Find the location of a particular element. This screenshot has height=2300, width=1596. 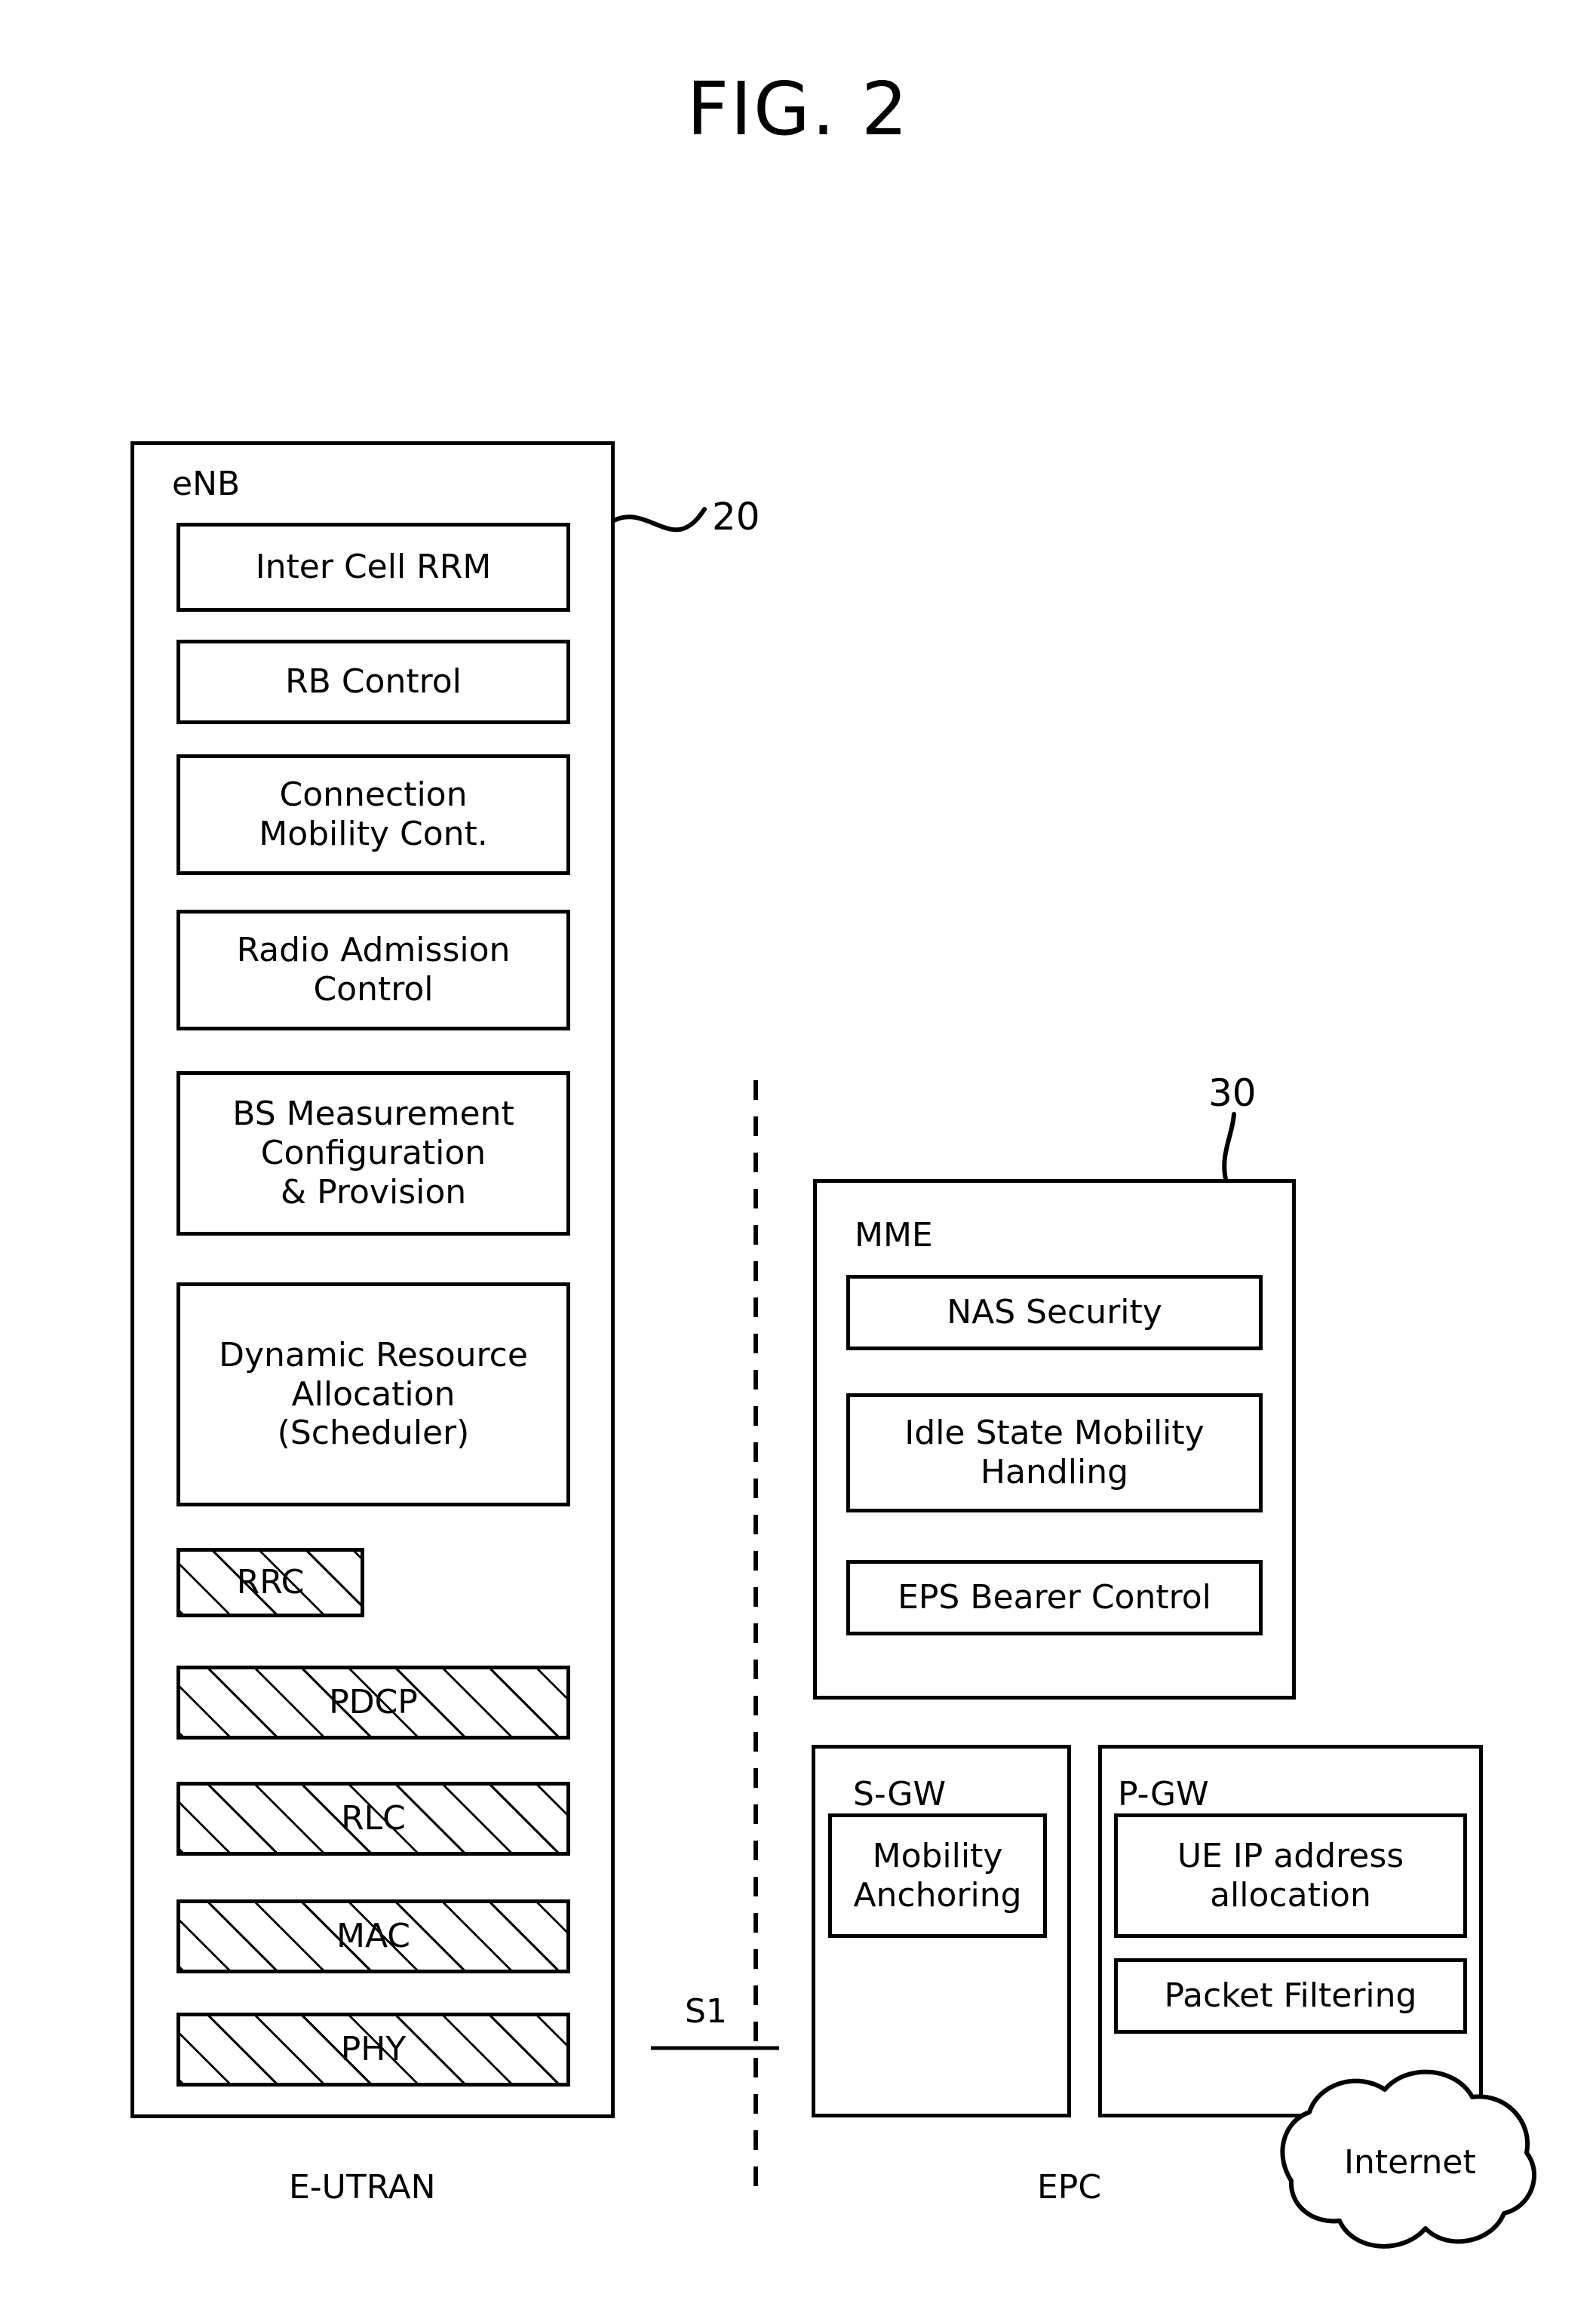

enb-block-radio-admission-control: Radio Admission Control is located at coordinates (373, 970).